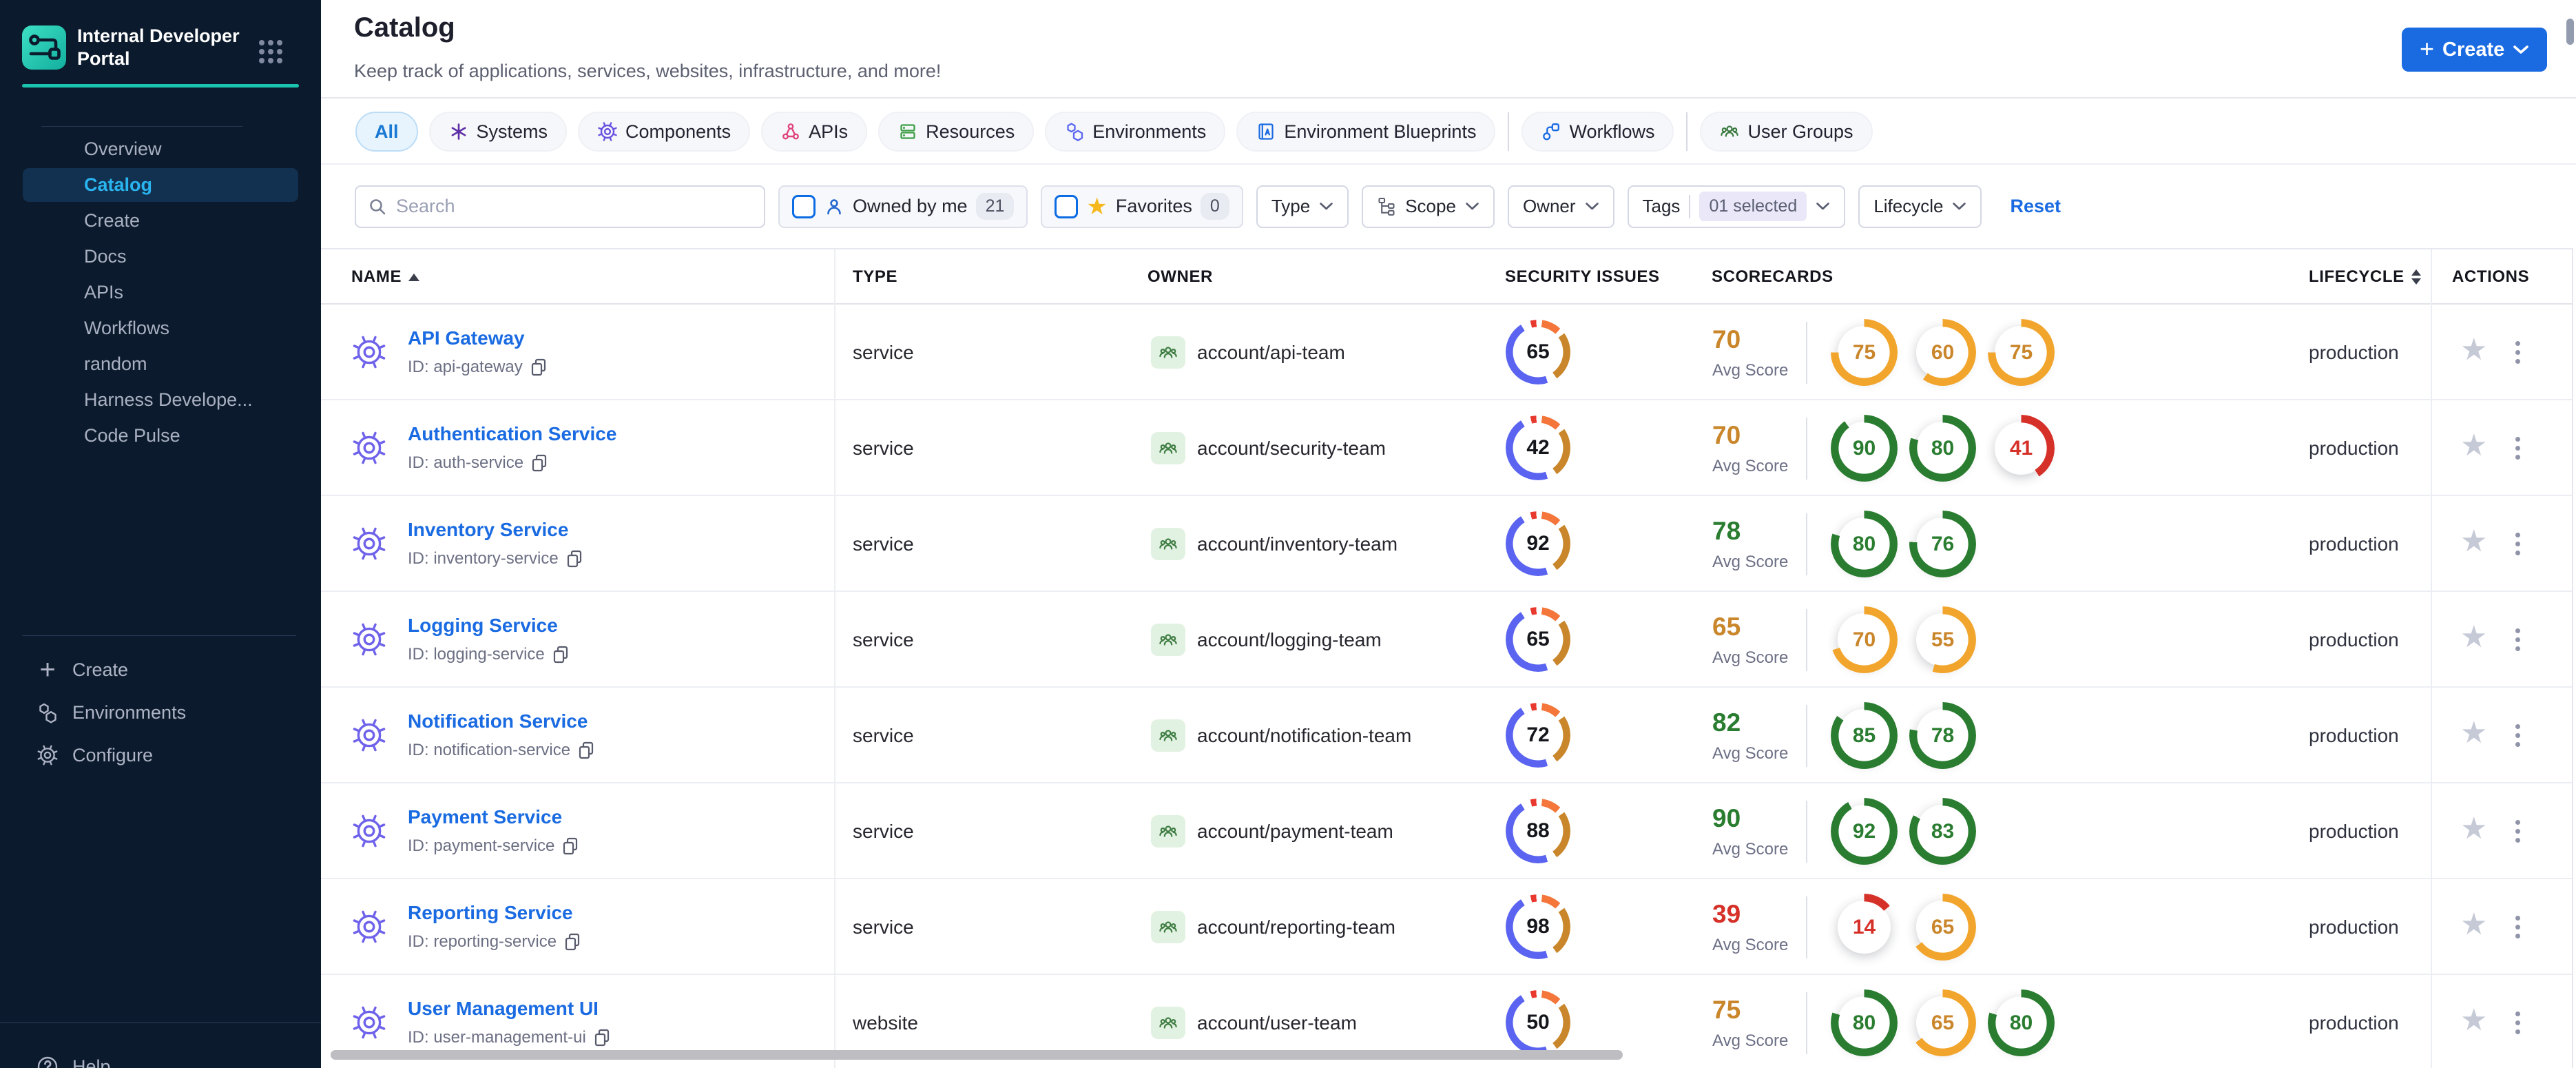 This screenshot has height=1068, width=2576. What do you see at coordinates (957, 132) in the screenshot?
I see `tab-resources: Resources` at bounding box center [957, 132].